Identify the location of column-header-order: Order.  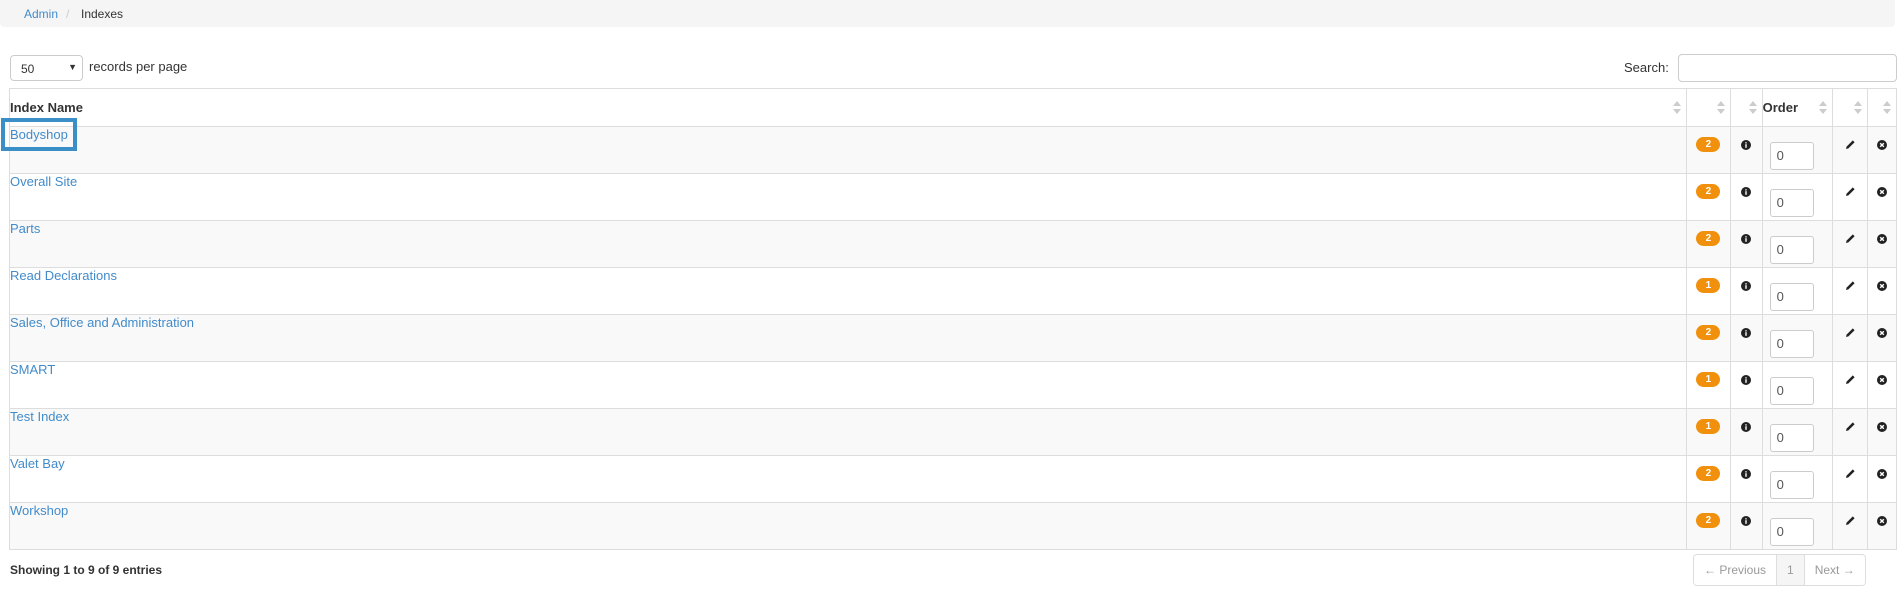
(1797, 107).